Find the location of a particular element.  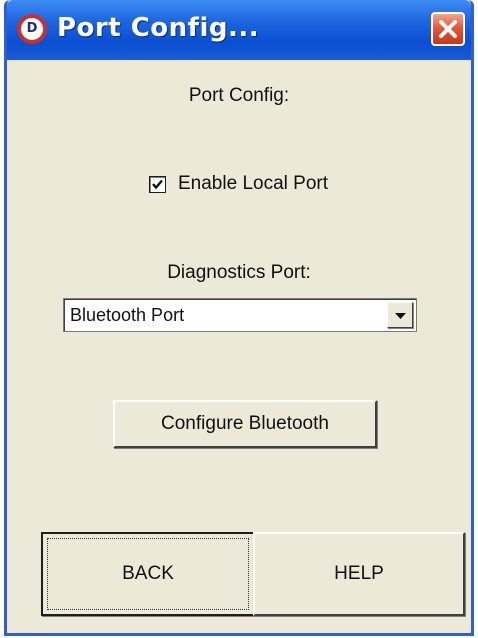

diagnostics-port-label: Diagnostics Port: is located at coordinates (239, 272).